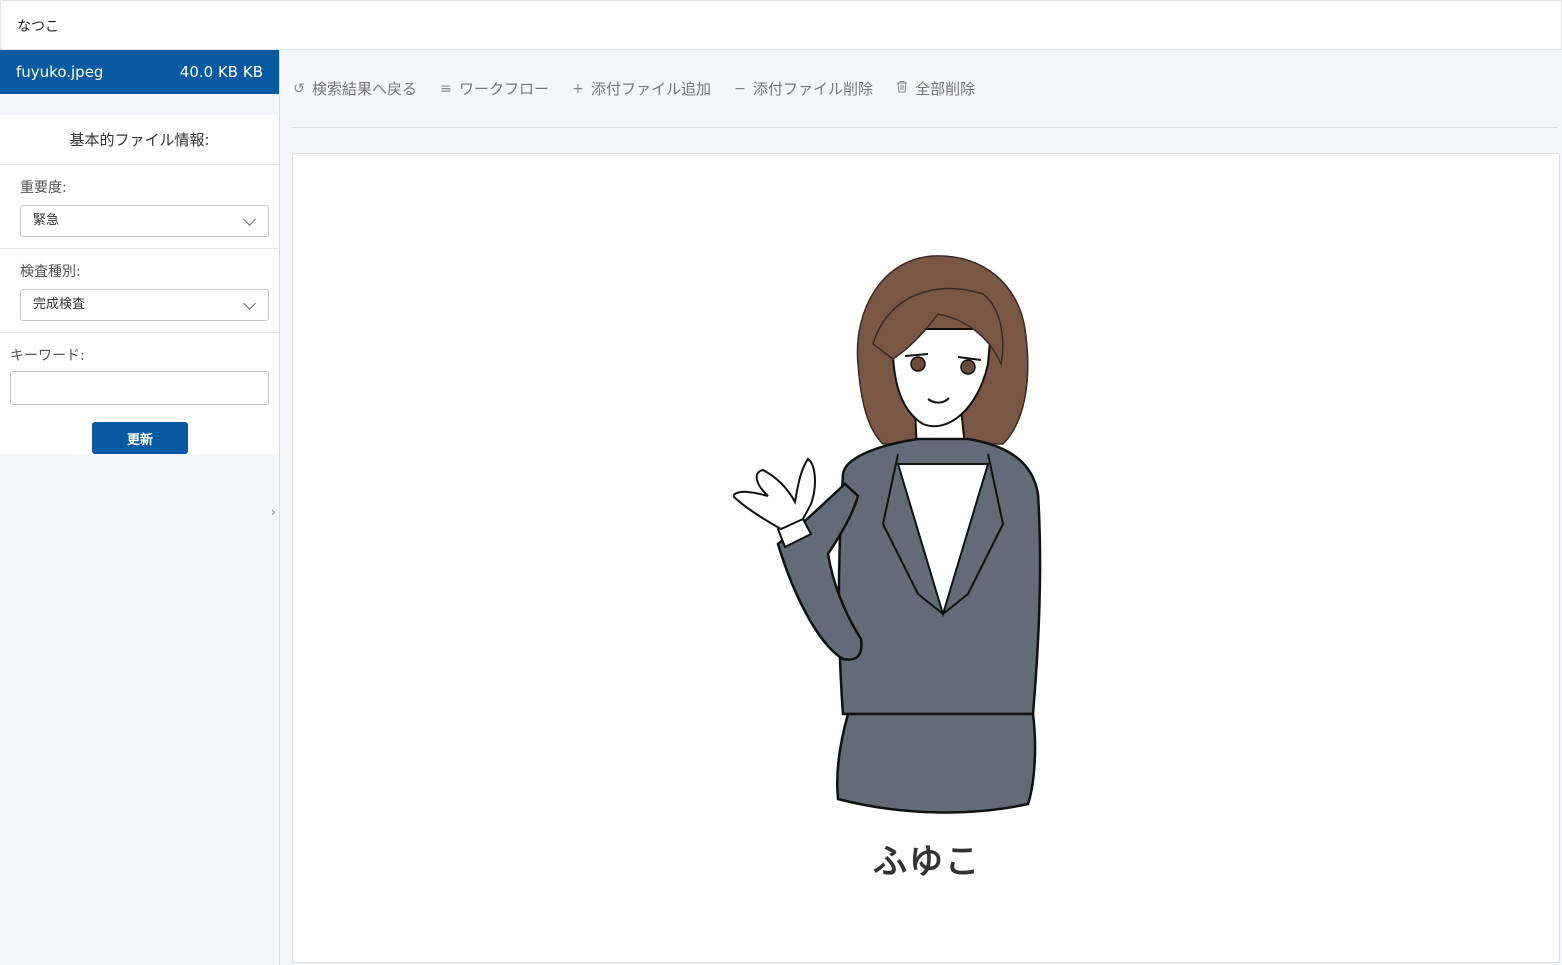  Describe the element at coordinates (299, 88) in the screenshot. I see `undo-icon: ↺` at that location.